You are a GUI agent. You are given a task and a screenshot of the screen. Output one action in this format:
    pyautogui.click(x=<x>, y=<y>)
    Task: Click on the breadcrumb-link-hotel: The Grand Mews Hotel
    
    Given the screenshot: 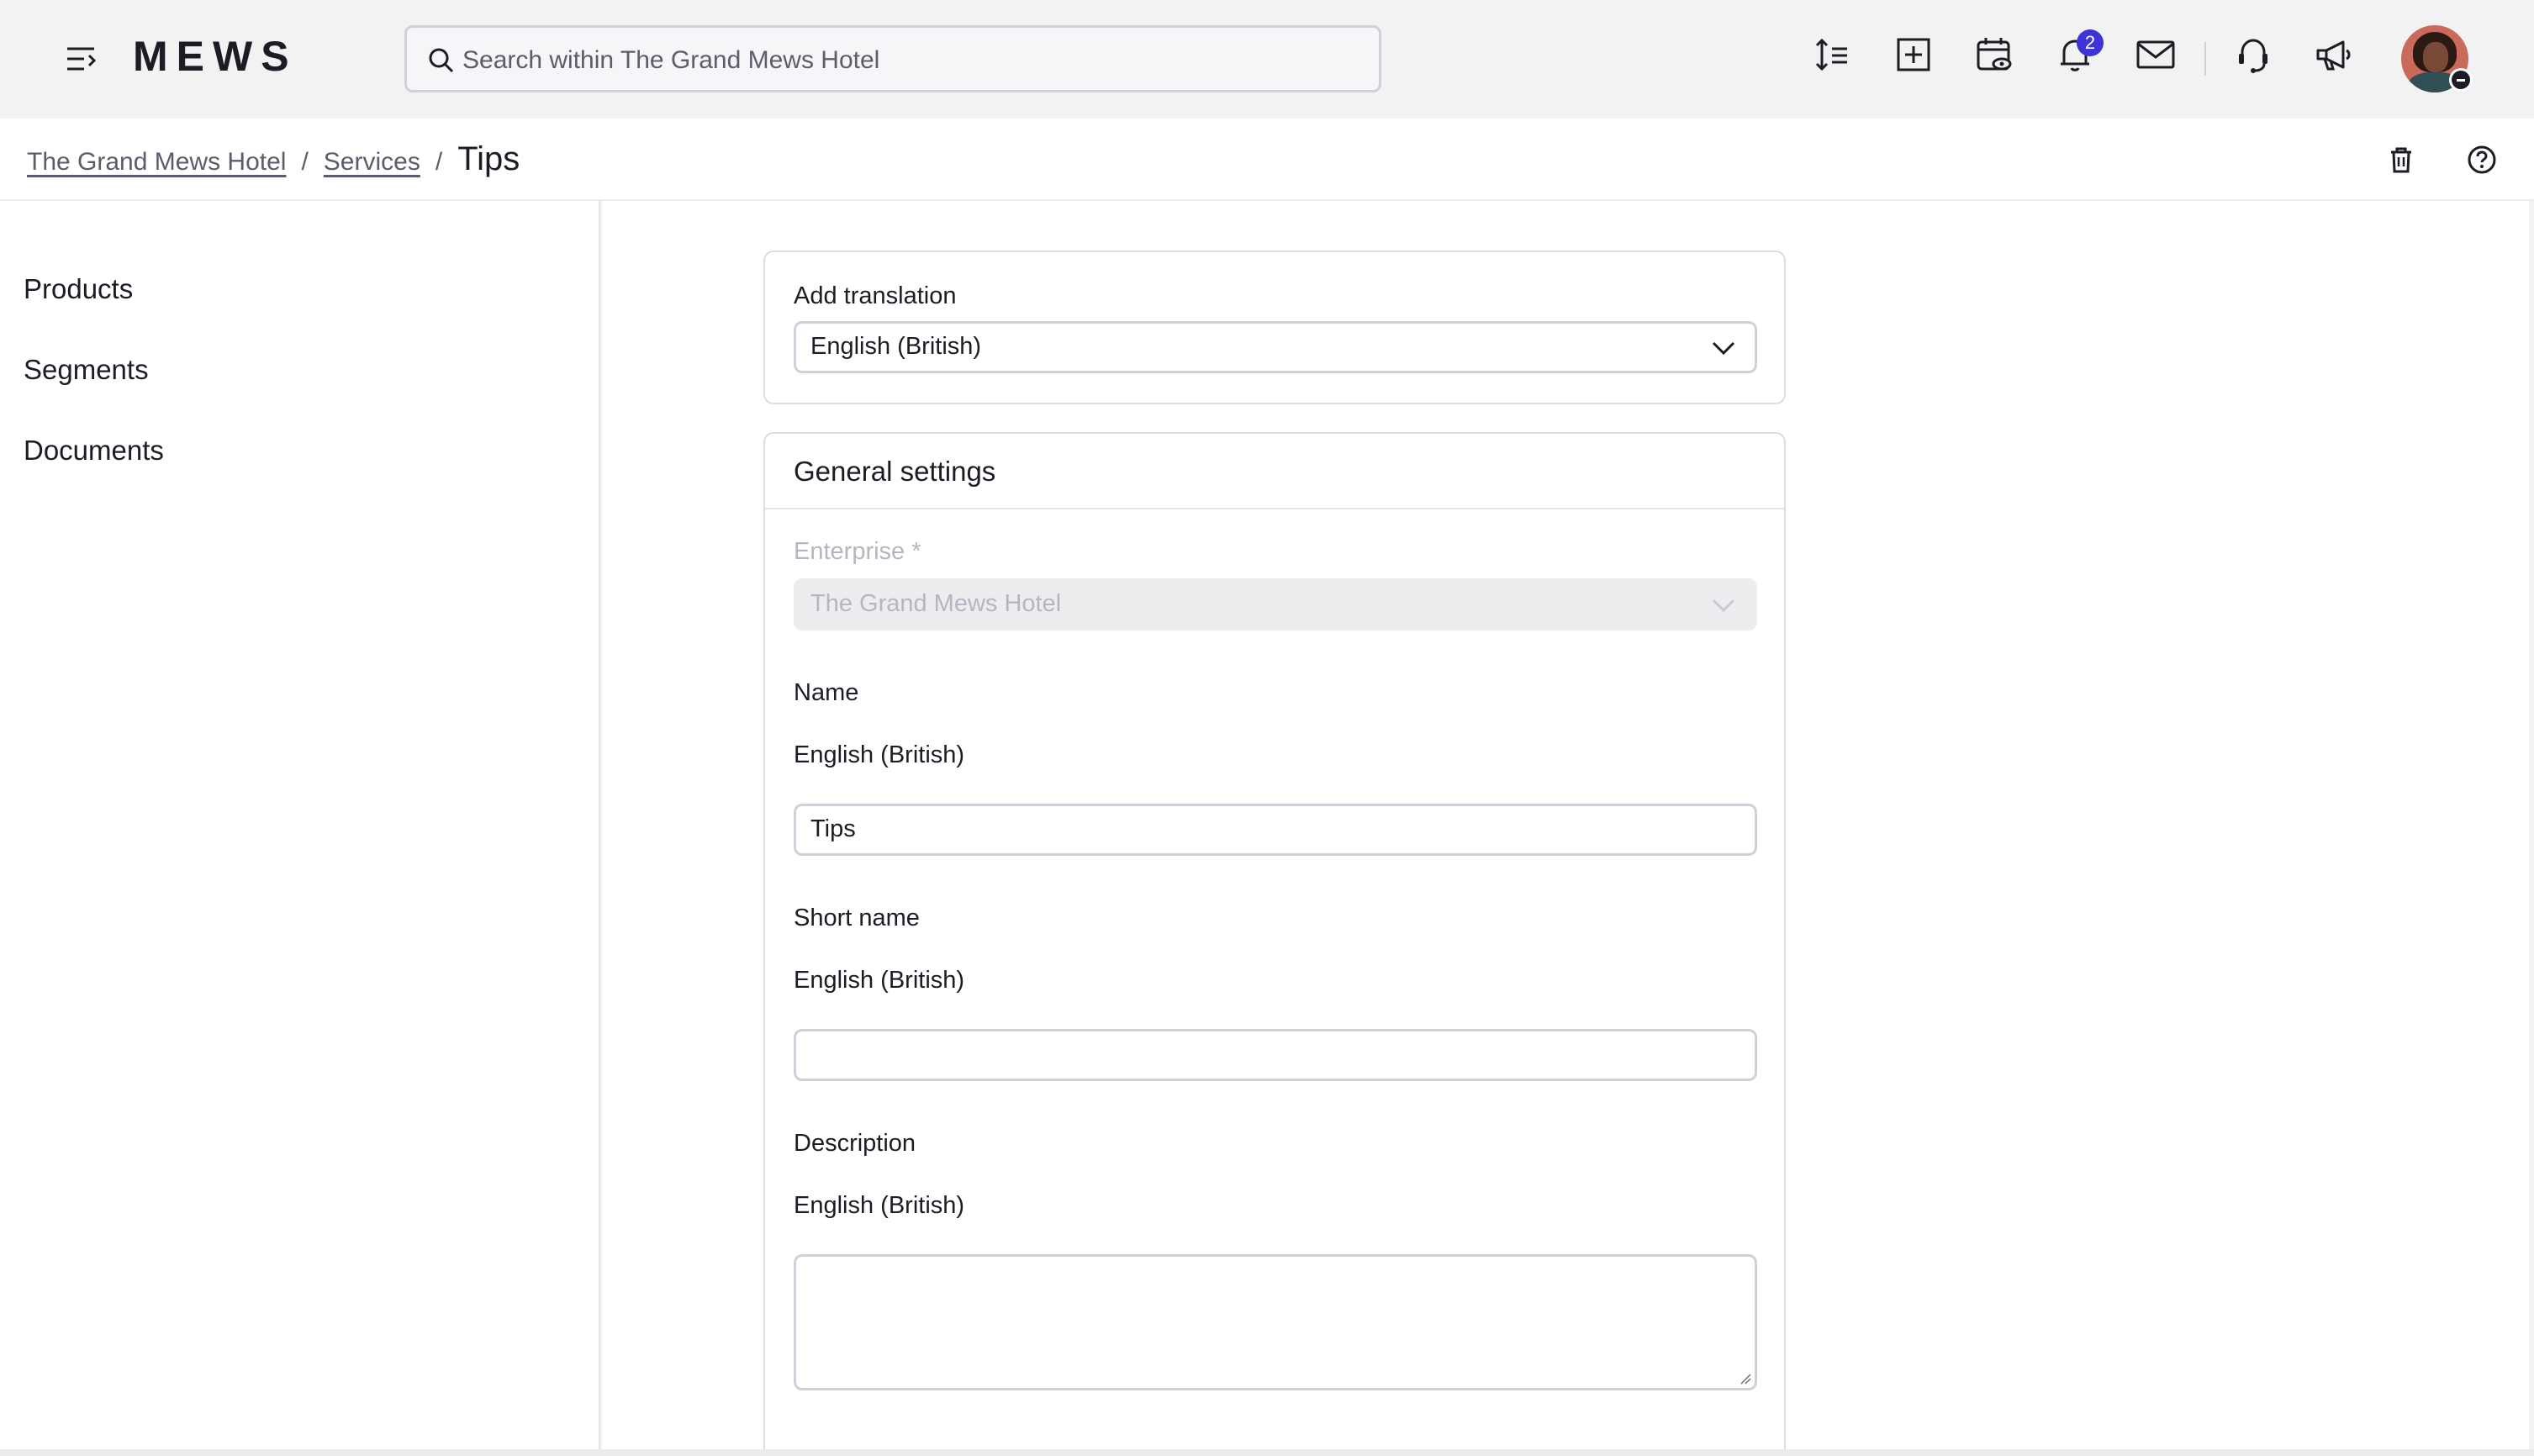 What is the action you would take?
    pyautogui.click(x=156, y=162)
    